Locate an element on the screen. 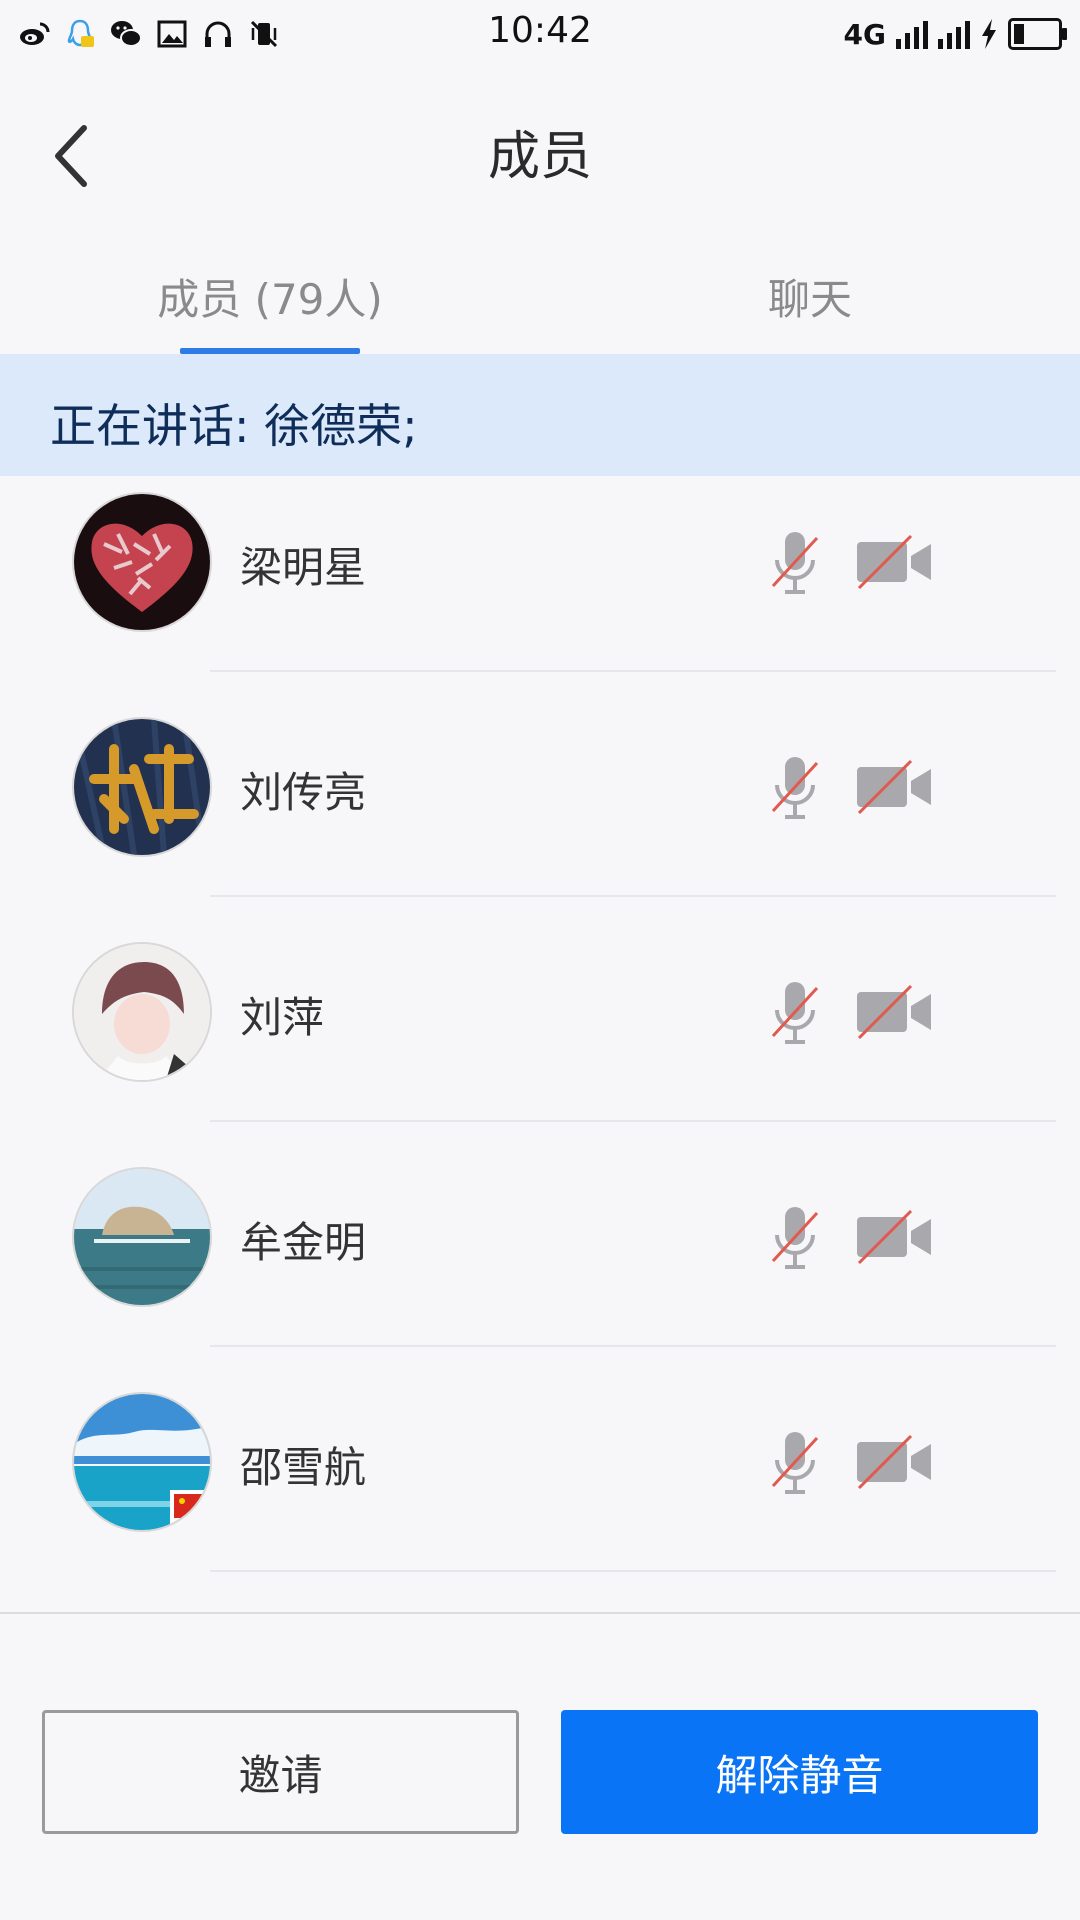  member-row: 刘萍 is located at coordinates (540, 1046).